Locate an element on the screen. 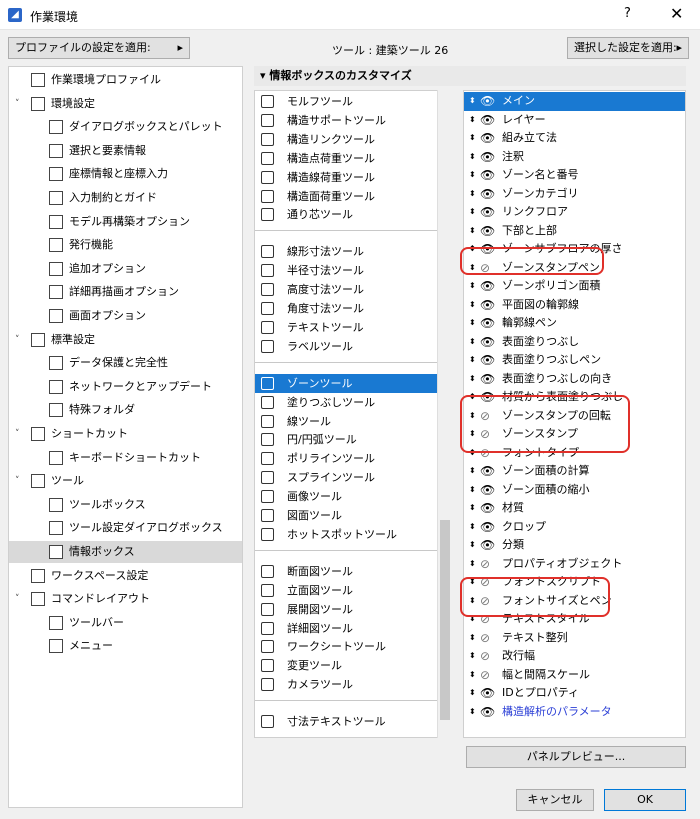 The width and height of the screenshot is (700, 819). panel-item: ⬍ 👁 IDとプロパティ is located at coordinates (574, 693).